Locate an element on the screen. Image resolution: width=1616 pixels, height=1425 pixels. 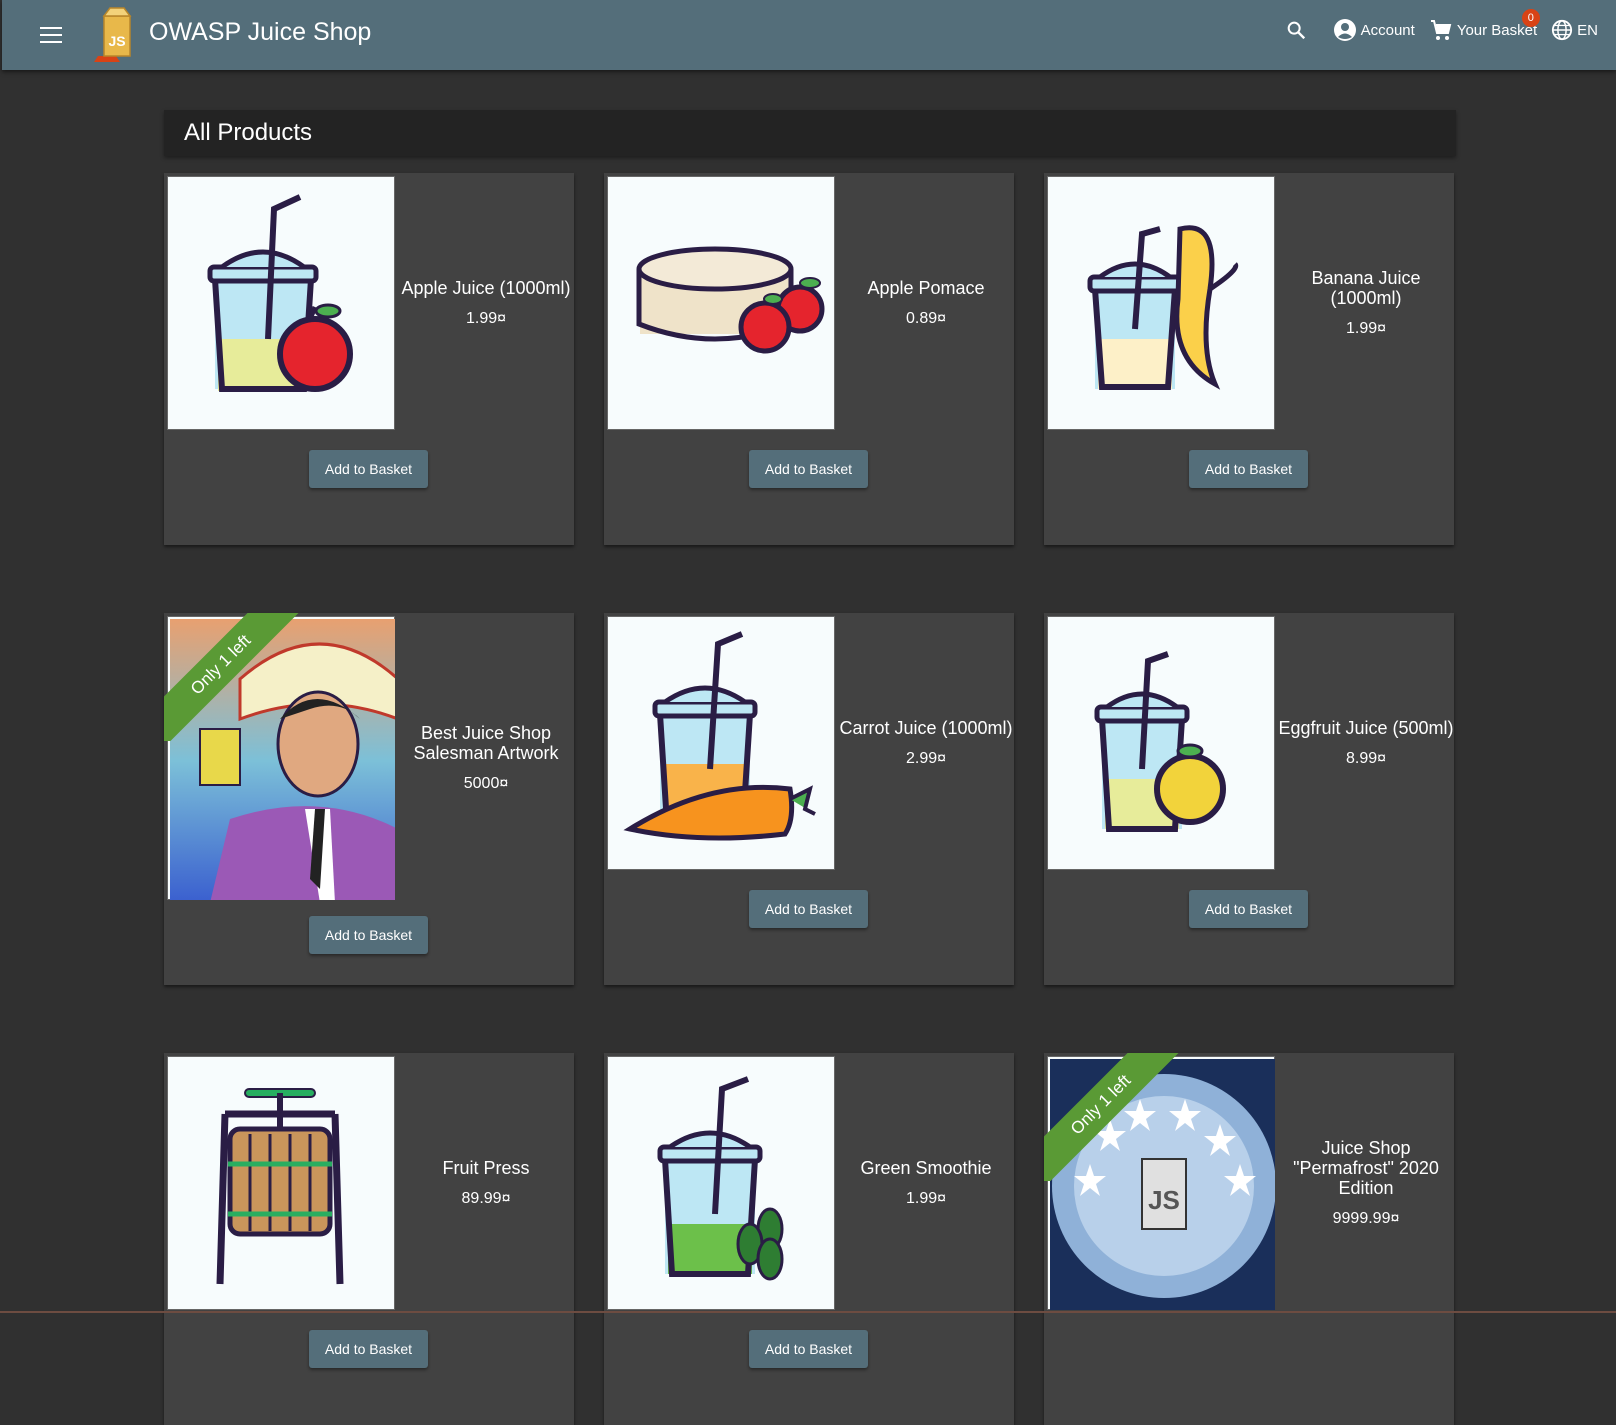
product-price: 9999.99¤ is located at coordinates (1366, 1218).